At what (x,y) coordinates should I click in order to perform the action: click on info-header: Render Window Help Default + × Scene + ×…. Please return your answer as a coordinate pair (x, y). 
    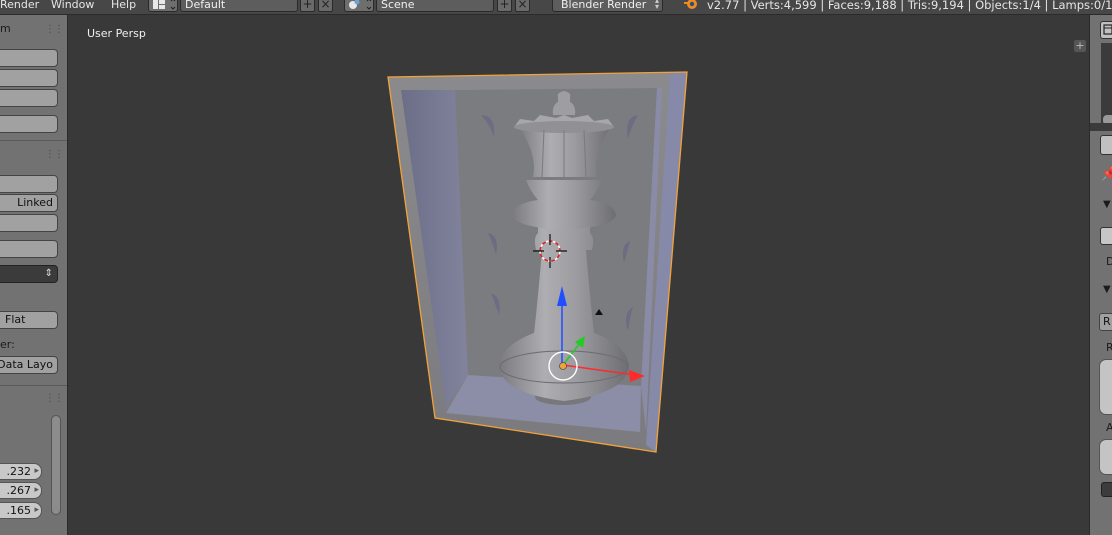
    Looking at the image, I should click on (556, 7).